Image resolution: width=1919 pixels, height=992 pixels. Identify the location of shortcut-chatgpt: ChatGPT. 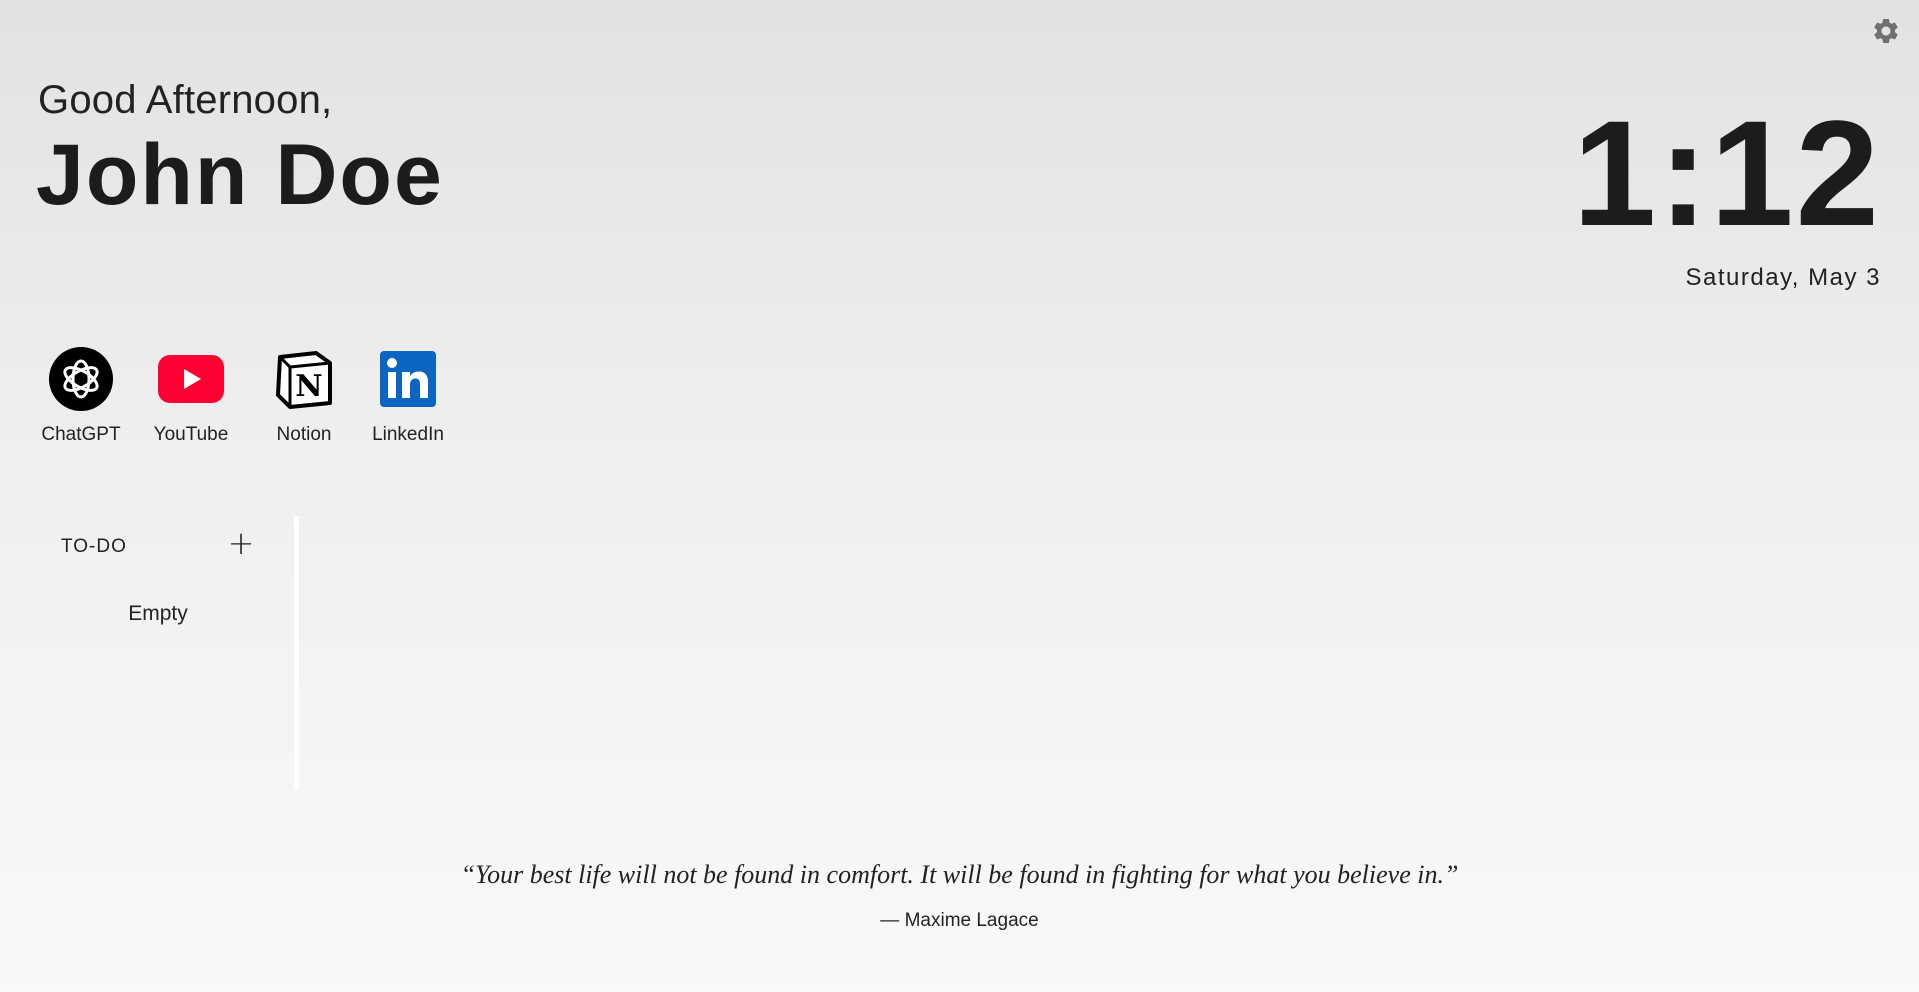
(81, 395).